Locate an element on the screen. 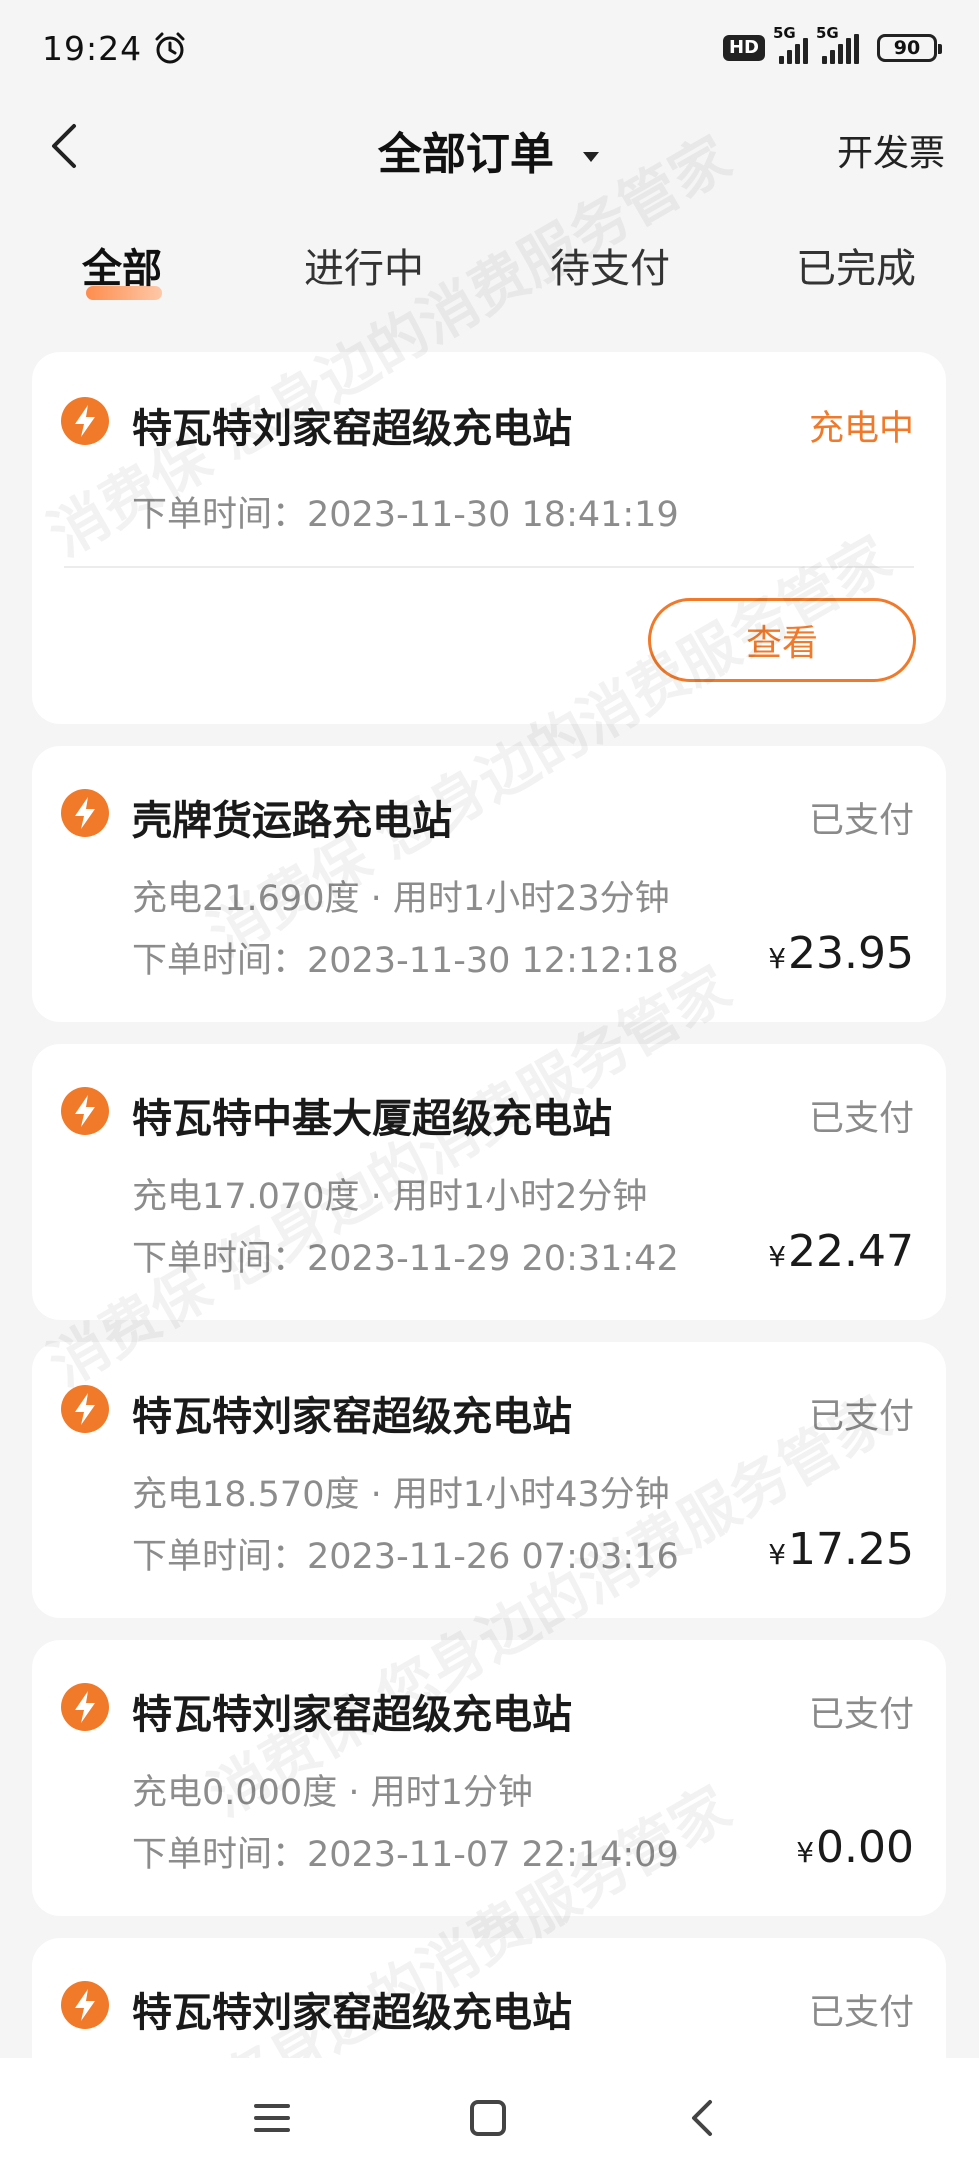 The image size is (979, 2176). order-amount: ¥0.00 is located at coordinates (855, 1847).